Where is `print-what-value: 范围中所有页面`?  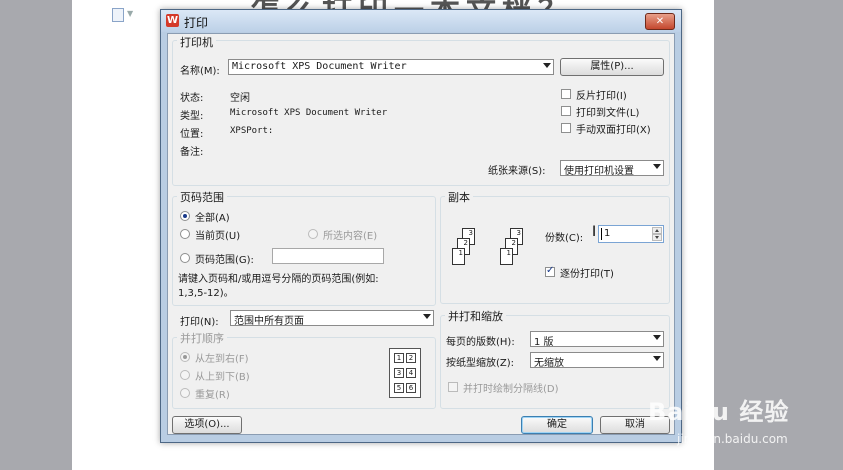
print-what-value: 范围中所有页面 is located at coordinates (269, 321).